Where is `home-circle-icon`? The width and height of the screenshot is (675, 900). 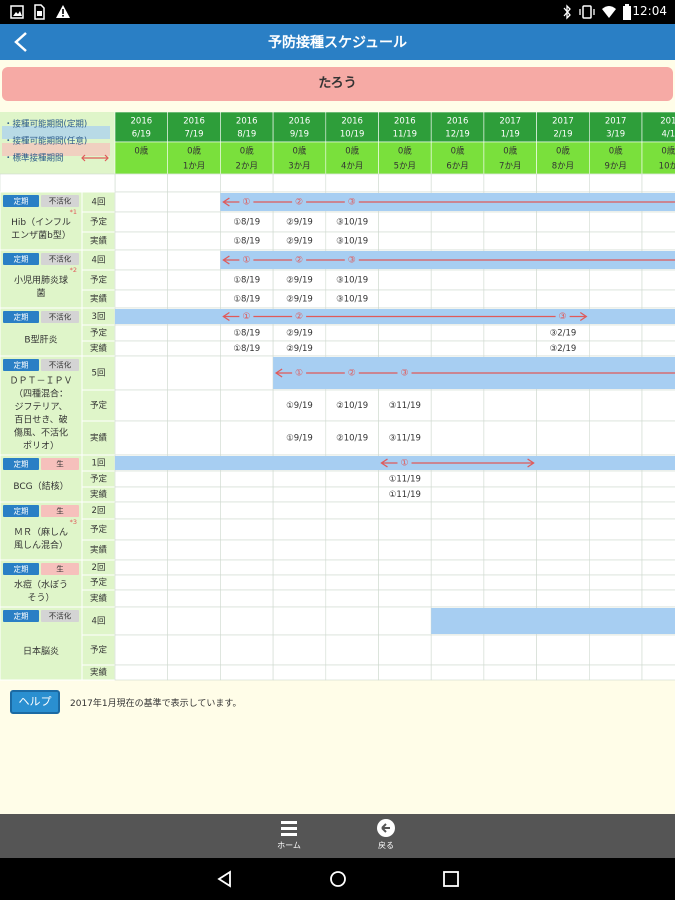 home-circle-icon is located at coordinates (338, 879).